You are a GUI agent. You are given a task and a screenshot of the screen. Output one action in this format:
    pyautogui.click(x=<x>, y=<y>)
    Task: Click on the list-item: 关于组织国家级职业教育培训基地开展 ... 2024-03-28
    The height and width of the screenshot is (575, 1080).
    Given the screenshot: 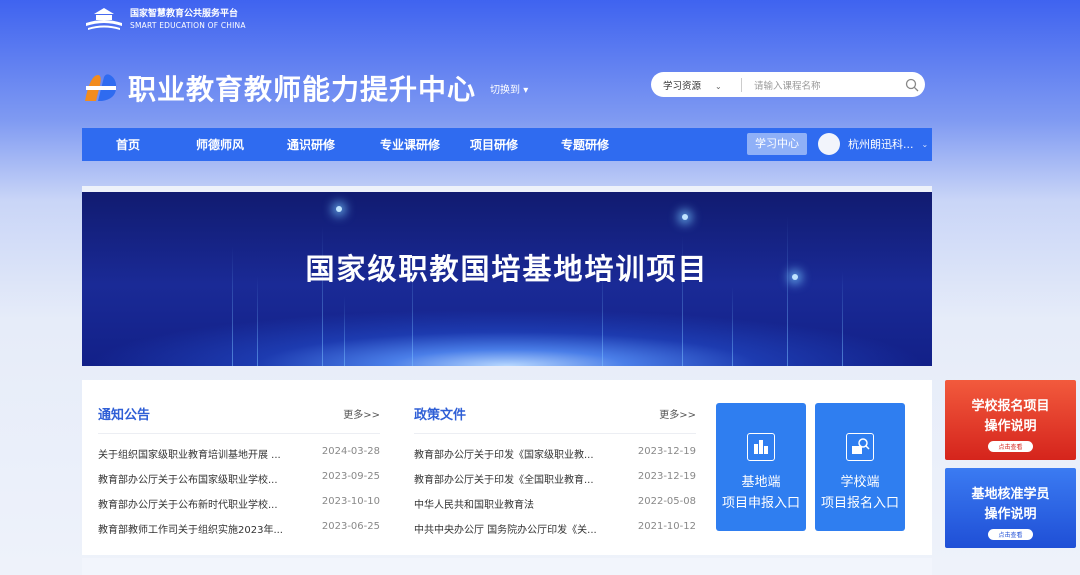 What is the action you would take?
    pyautogui.click(x=239, y=452)
    